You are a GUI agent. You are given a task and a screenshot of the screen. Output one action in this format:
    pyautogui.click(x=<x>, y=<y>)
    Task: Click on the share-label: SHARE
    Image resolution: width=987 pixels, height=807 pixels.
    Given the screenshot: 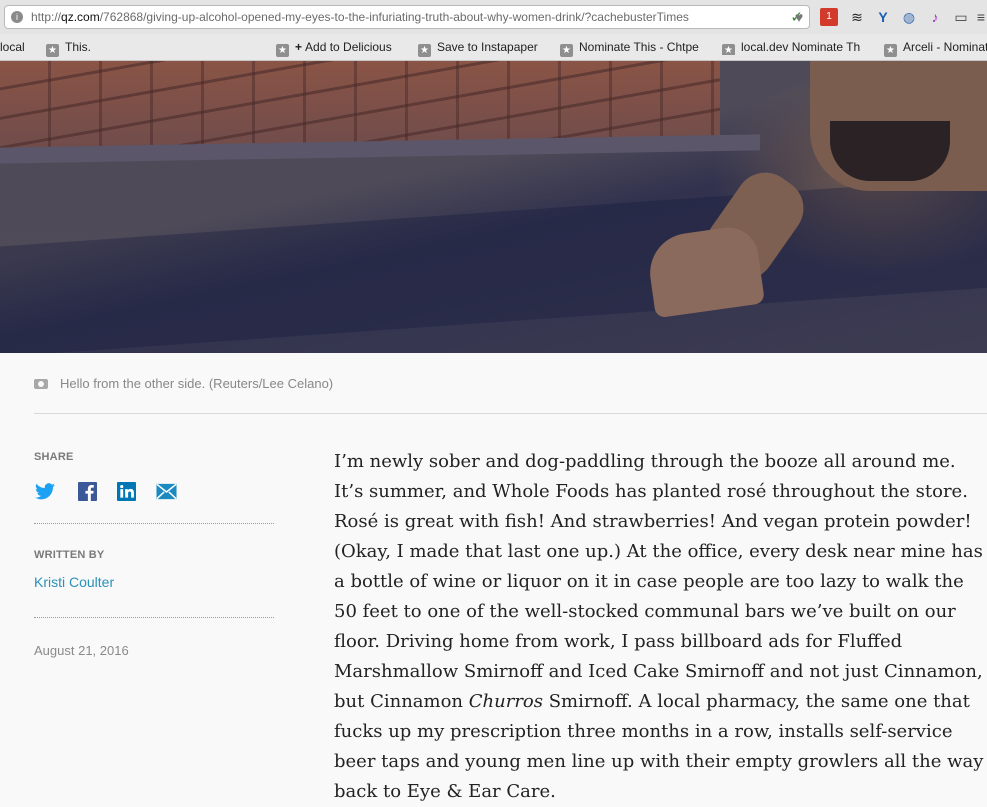 What is the action you would take?
    pyautogui.click(x=54, y=457)
    